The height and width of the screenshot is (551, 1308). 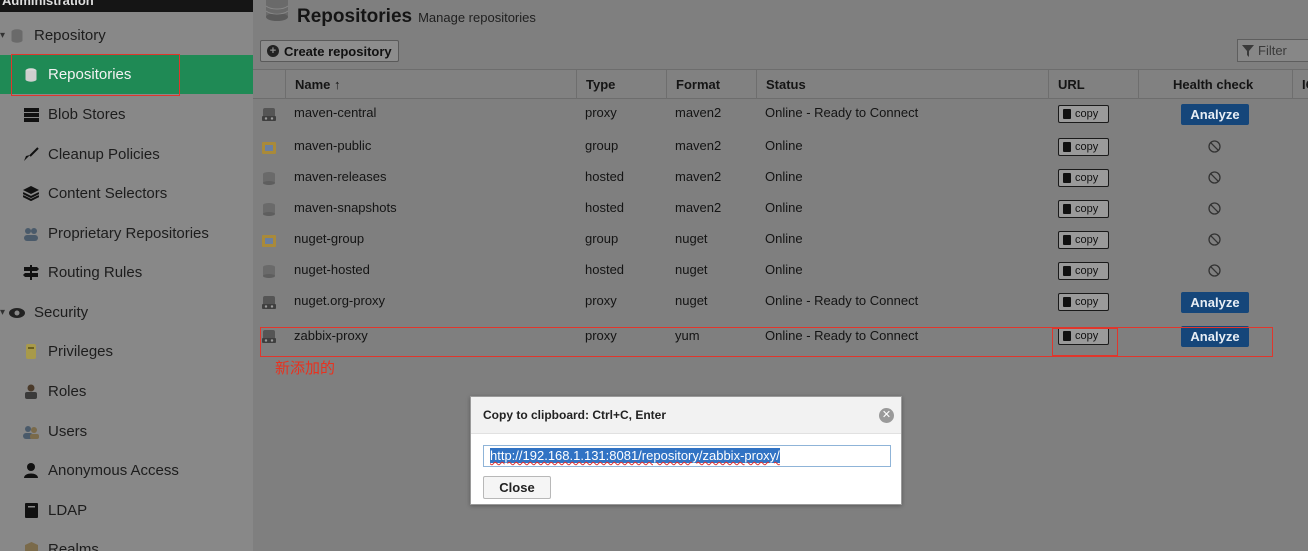 What do you see at coordinates (126, 114) in the screenshot?
I see `sidebar-item-blob-stores: Blob Stores` at bounding box center [126, 114].